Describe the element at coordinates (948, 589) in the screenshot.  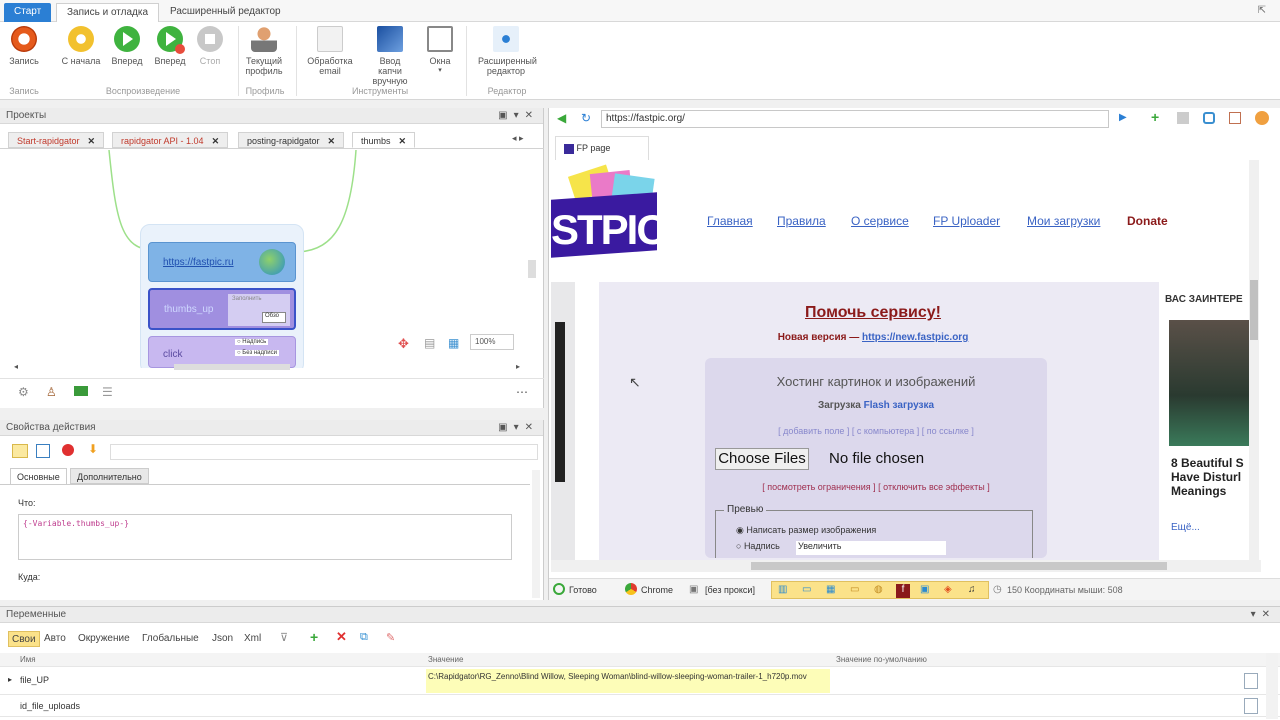
I see `mode-eraser-icon: ◈` at that location.